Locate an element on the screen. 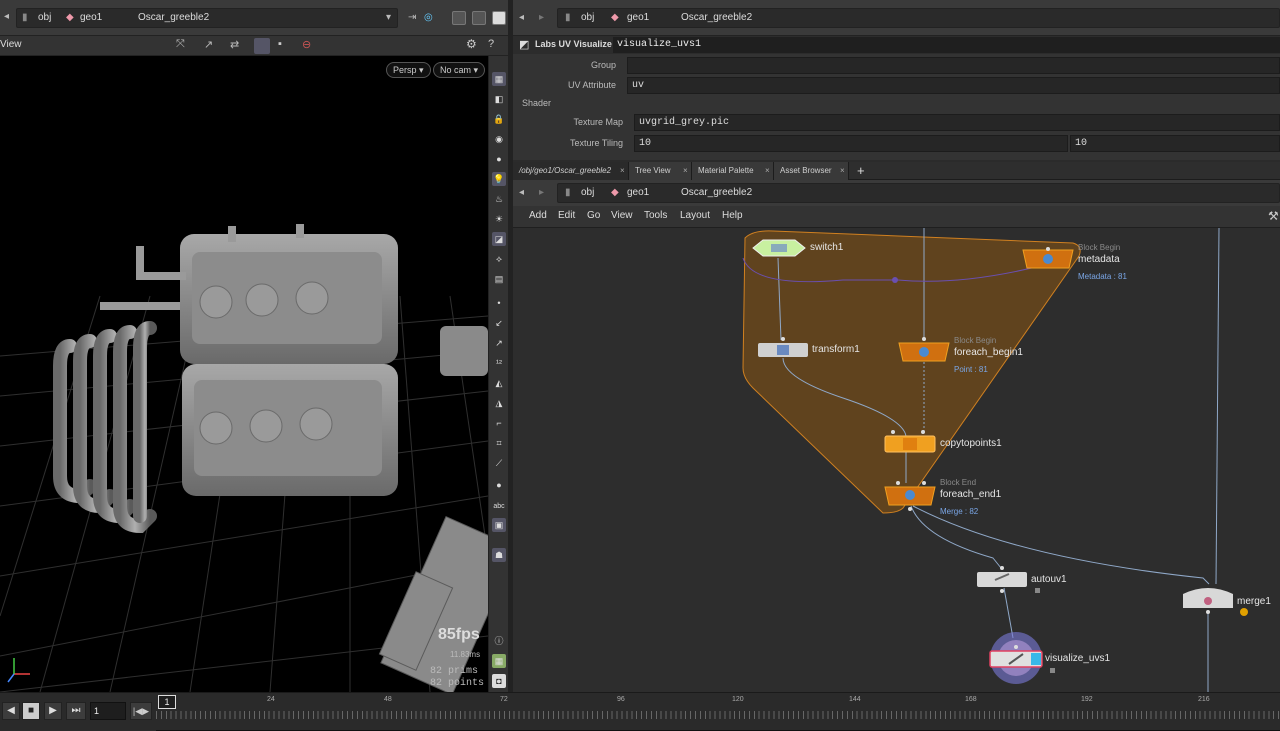  uv-icon: ◭ is located at coordinates (499, 383).